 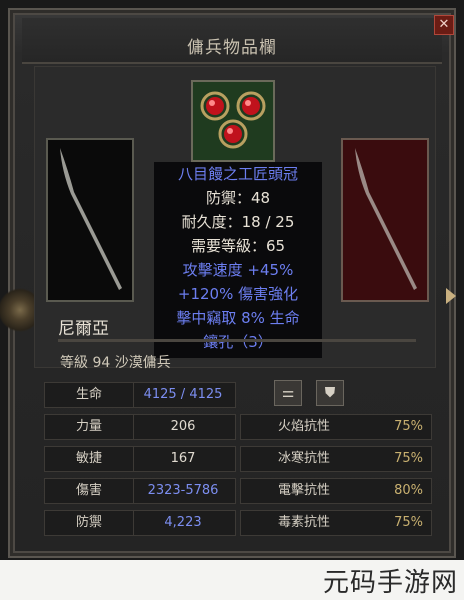 I want to click on stat-value: 206, so click(x=183, y=426).